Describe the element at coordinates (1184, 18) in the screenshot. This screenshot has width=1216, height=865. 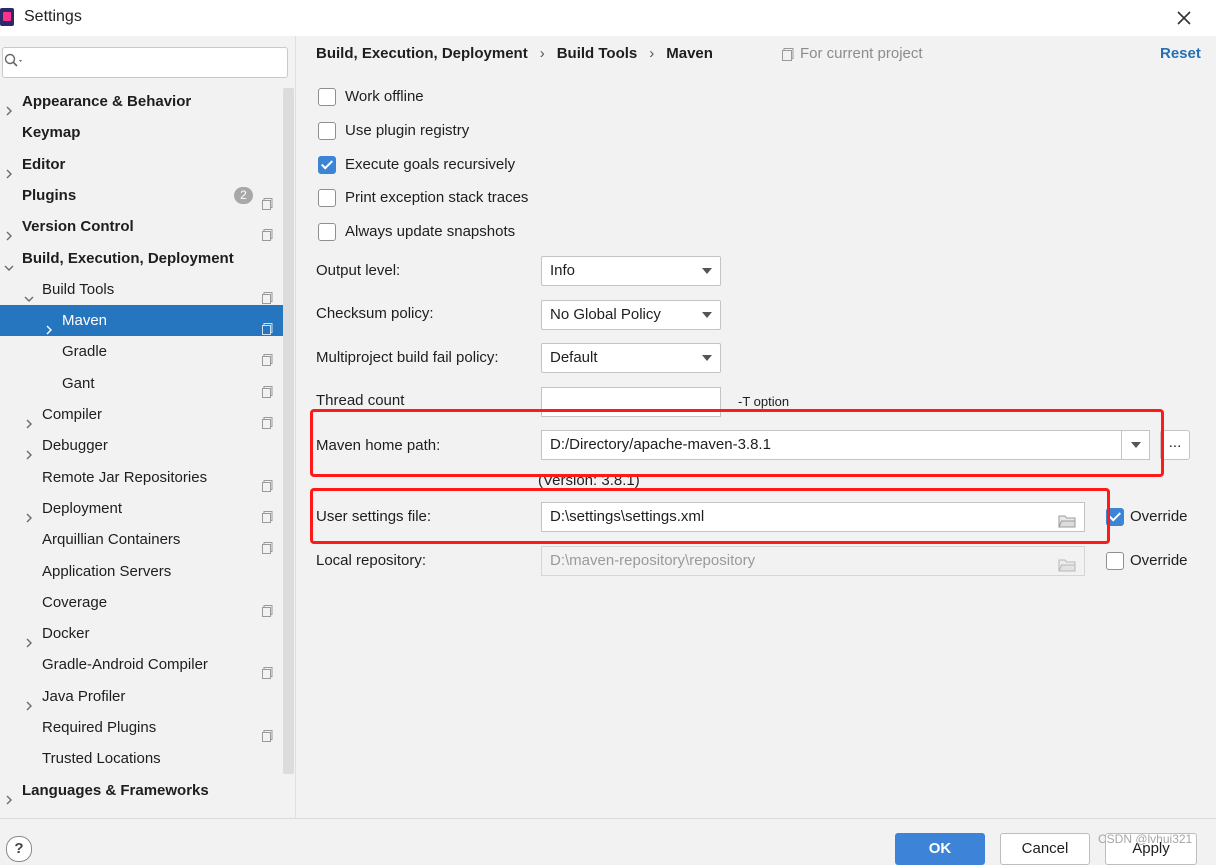
I see `close-icon` at that location.